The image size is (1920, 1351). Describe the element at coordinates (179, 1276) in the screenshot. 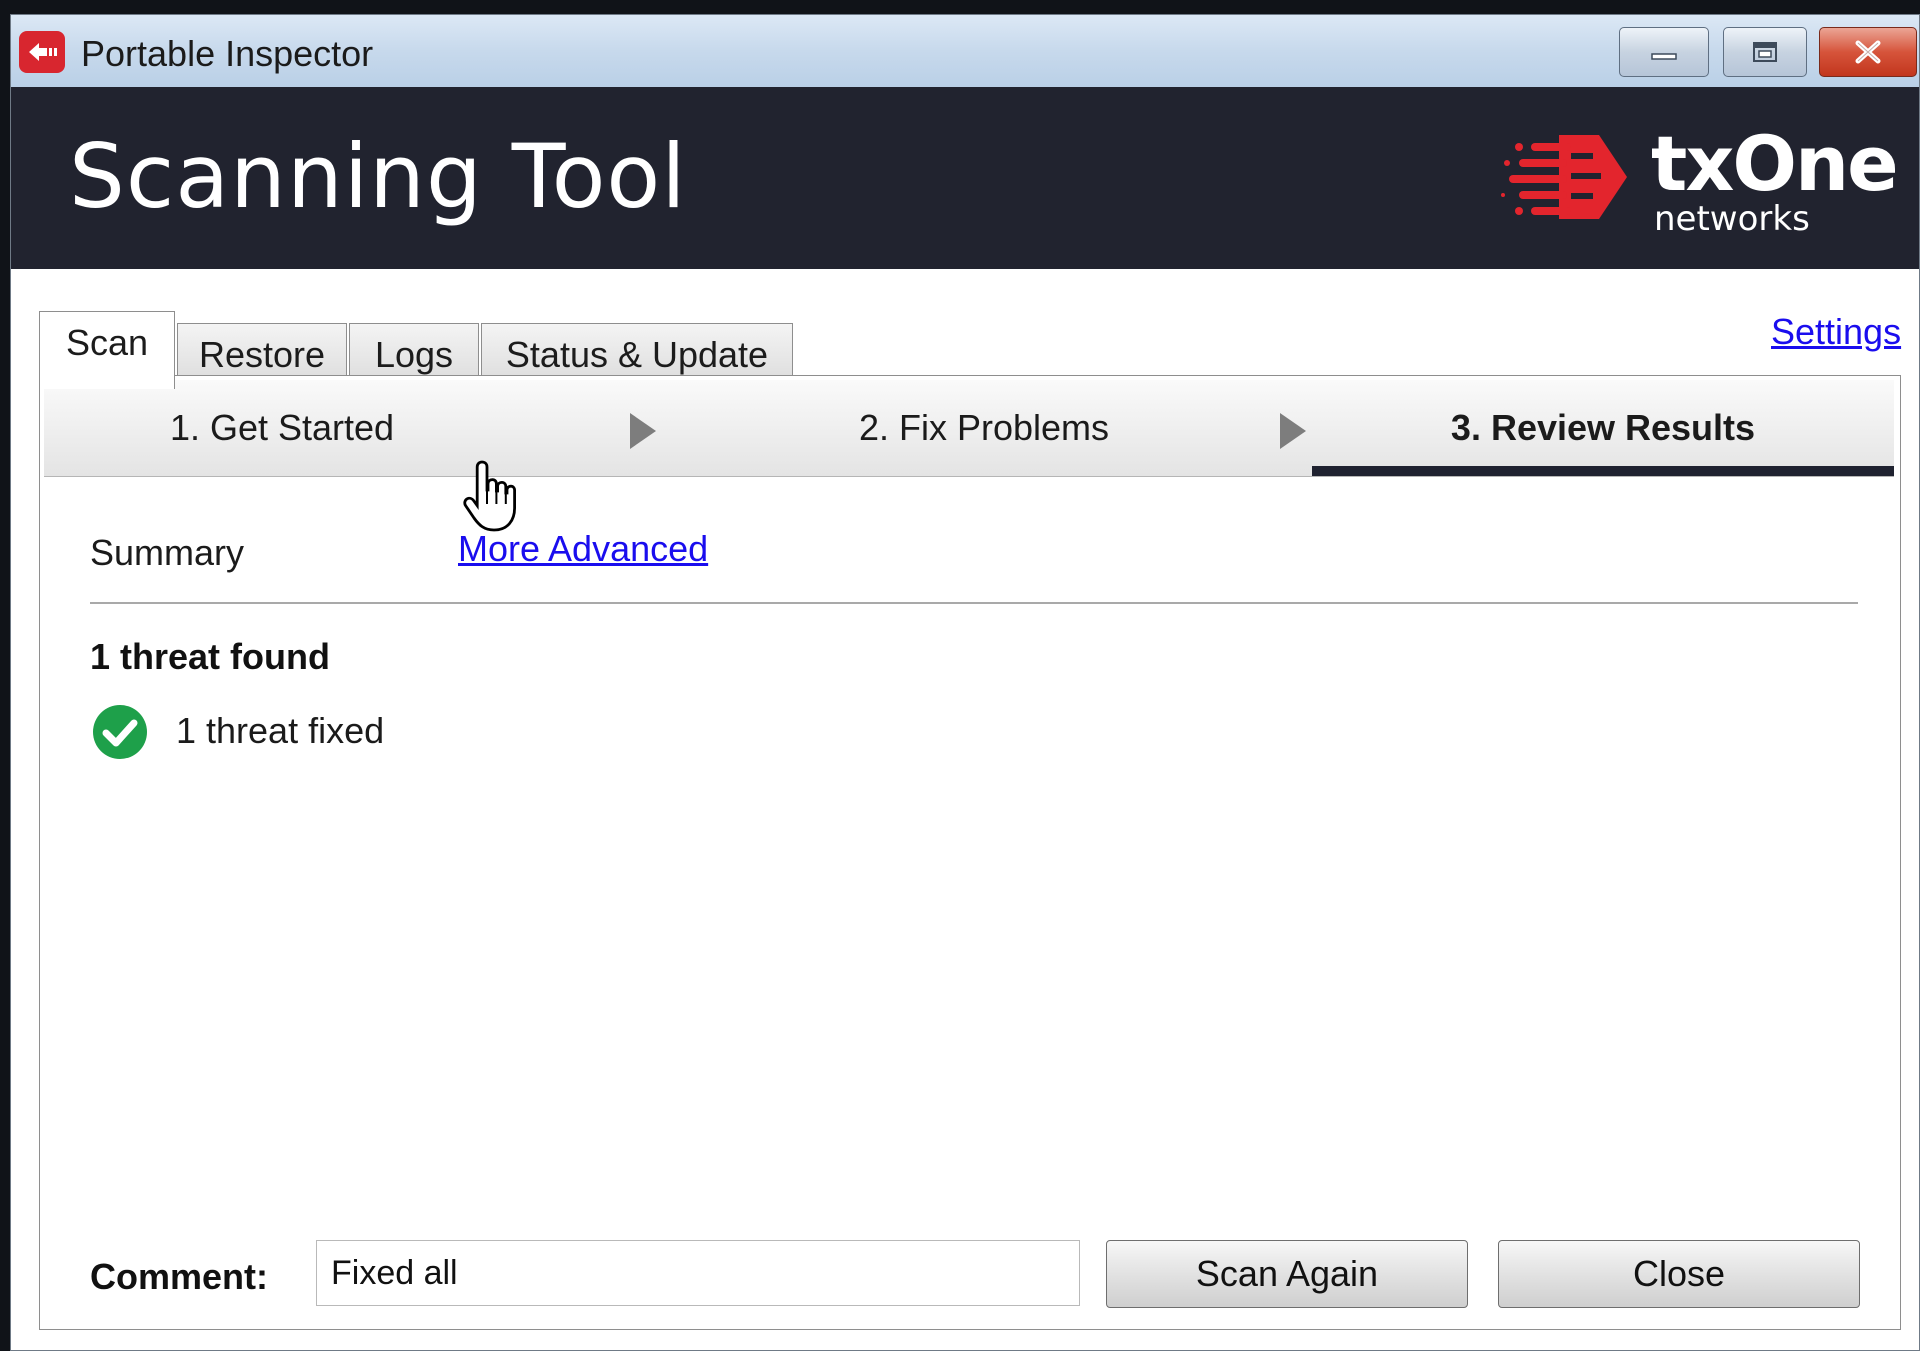

I see `comment-label: Comment:` at that location.